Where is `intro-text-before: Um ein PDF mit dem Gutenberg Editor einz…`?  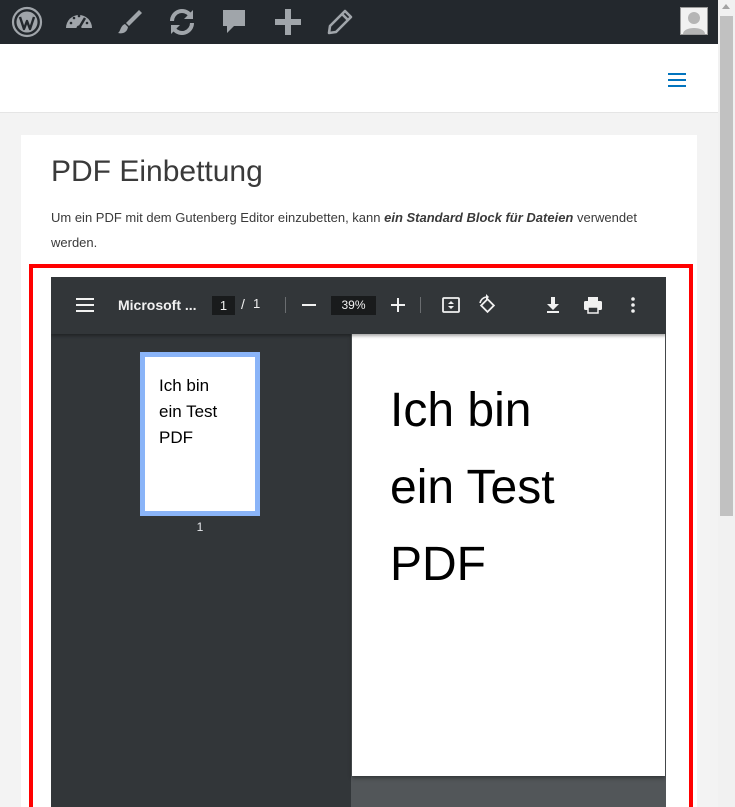 intro-text-before: Um ein PDF mit dem Gutenberg Editor einz… is located at coordinates (218, 217).